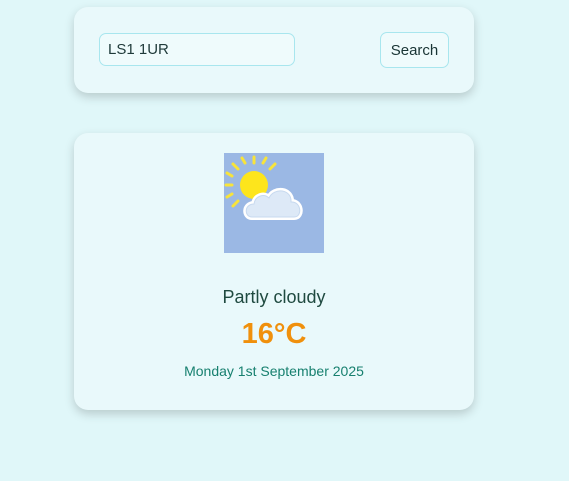 The image size is (569, 481). What do you see at coordinates (414, 50) in the screenshot?
I see `search-button: Search` at bounding box center [414, 50].